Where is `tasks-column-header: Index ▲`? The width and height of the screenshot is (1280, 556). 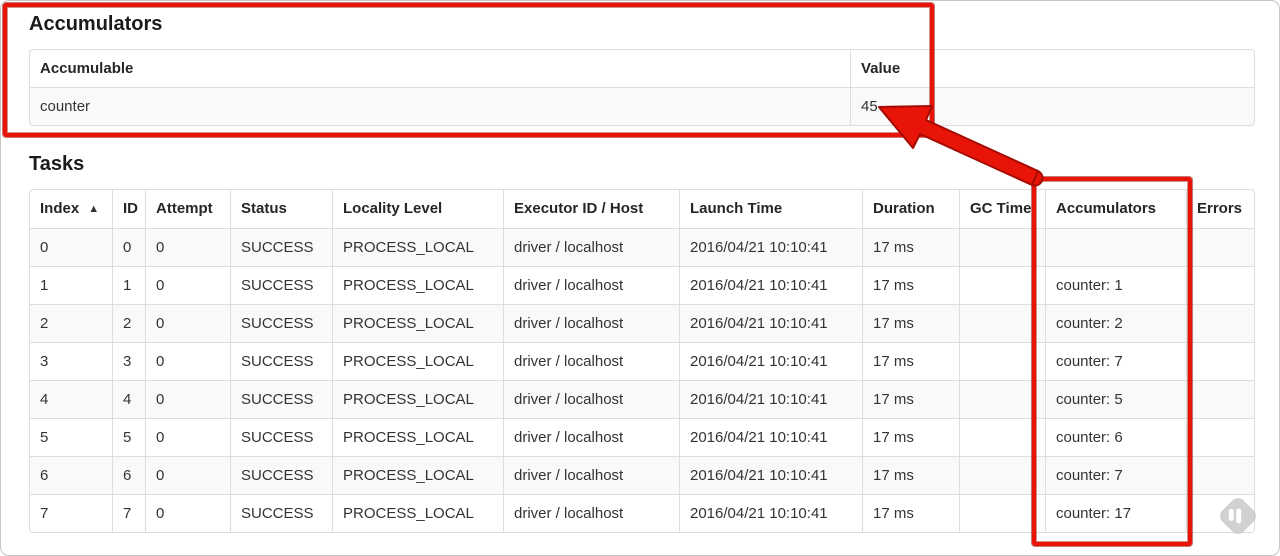 tasks-column-header: Index ▲ is located at coordinates (71, 209).